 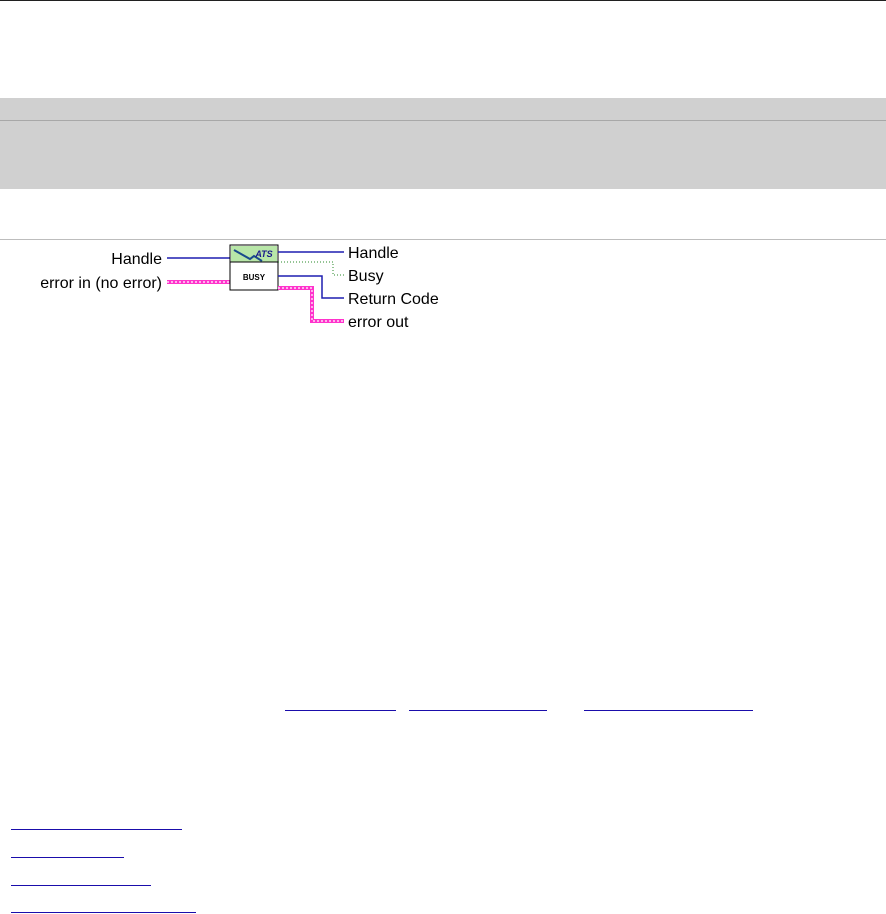 What do you see at coordinates (443, 109) in the screenshot?
I see `title-band` at bounding box center [443, 109].